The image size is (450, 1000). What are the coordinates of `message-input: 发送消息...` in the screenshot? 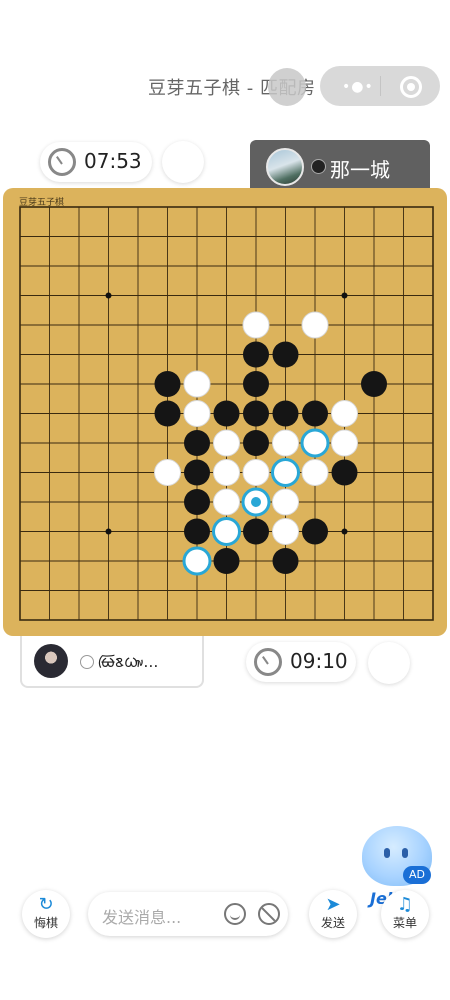 It's located at (188, 914).